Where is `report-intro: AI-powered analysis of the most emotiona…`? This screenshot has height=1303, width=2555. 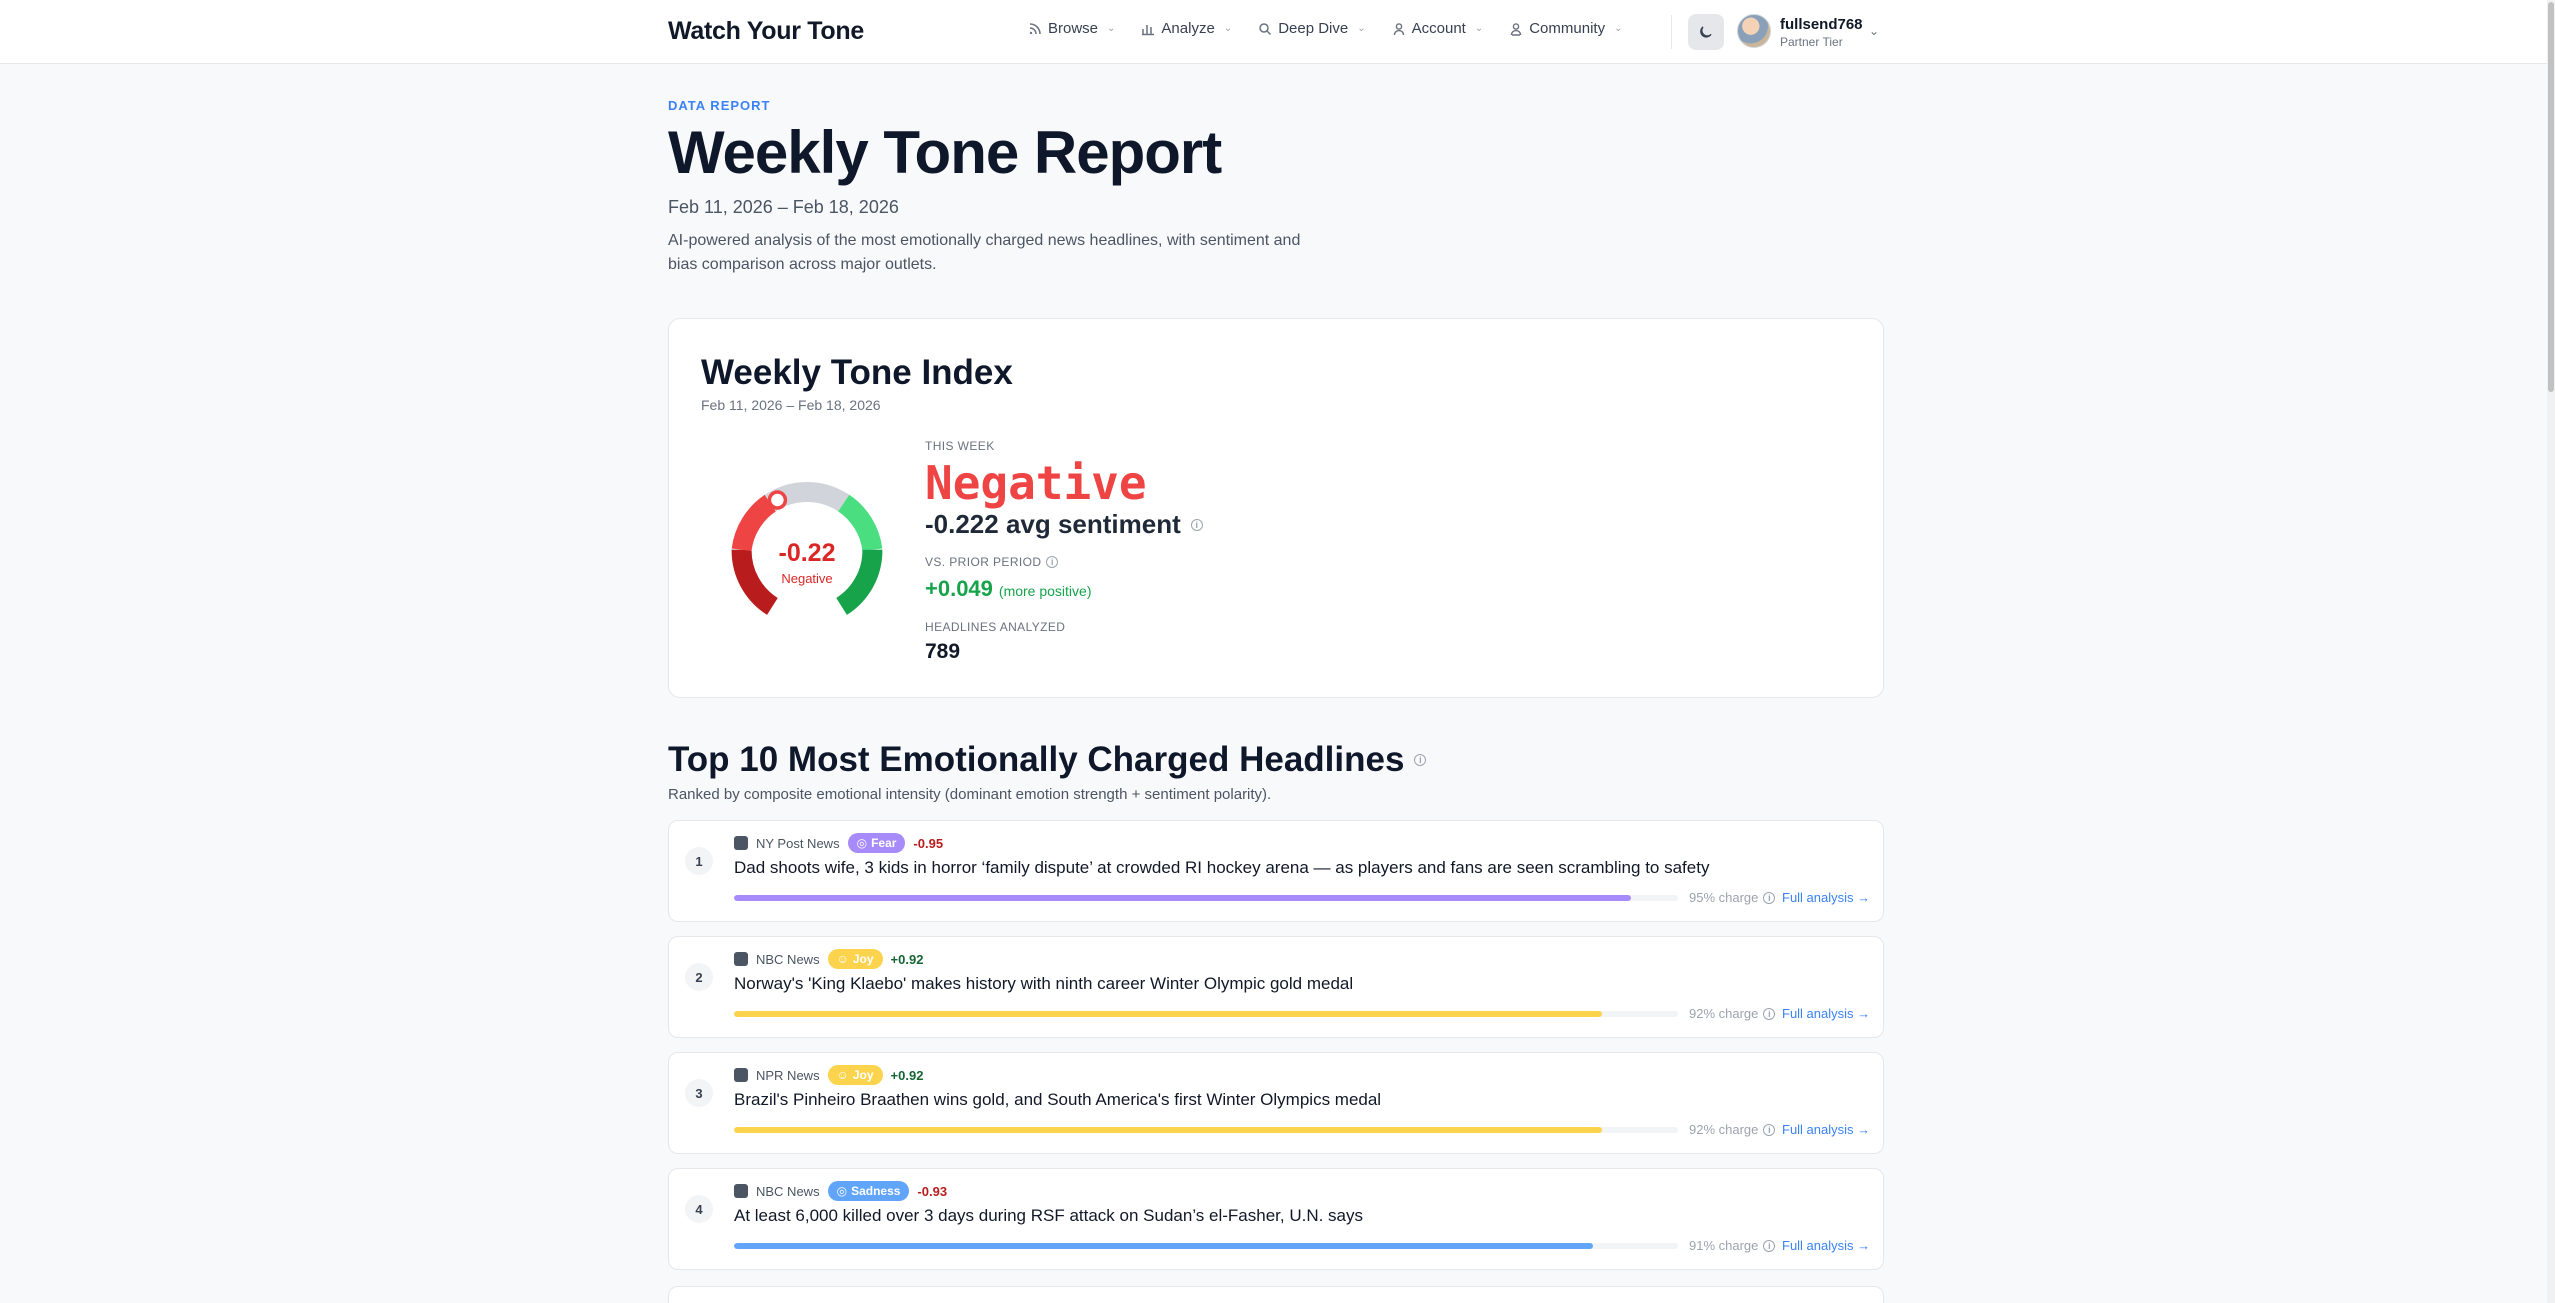 report-intro: AI-powered analysis of the most emotiona… is located at coordinates (984, 252).